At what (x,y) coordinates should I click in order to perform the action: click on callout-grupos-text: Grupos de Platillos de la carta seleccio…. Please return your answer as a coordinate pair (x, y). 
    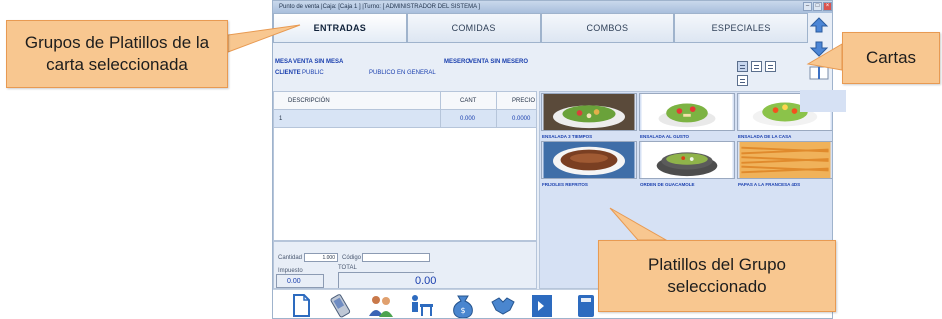
    Looking at the image, I should click on (117, 53).